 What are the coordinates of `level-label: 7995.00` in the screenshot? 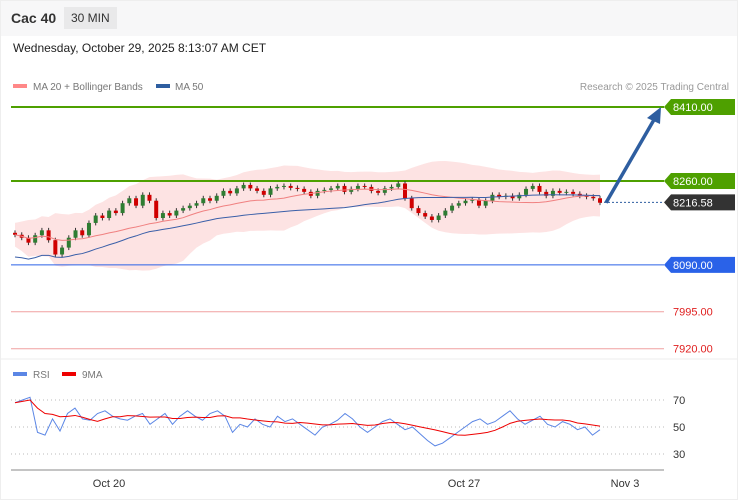 It's located at (693, 313).